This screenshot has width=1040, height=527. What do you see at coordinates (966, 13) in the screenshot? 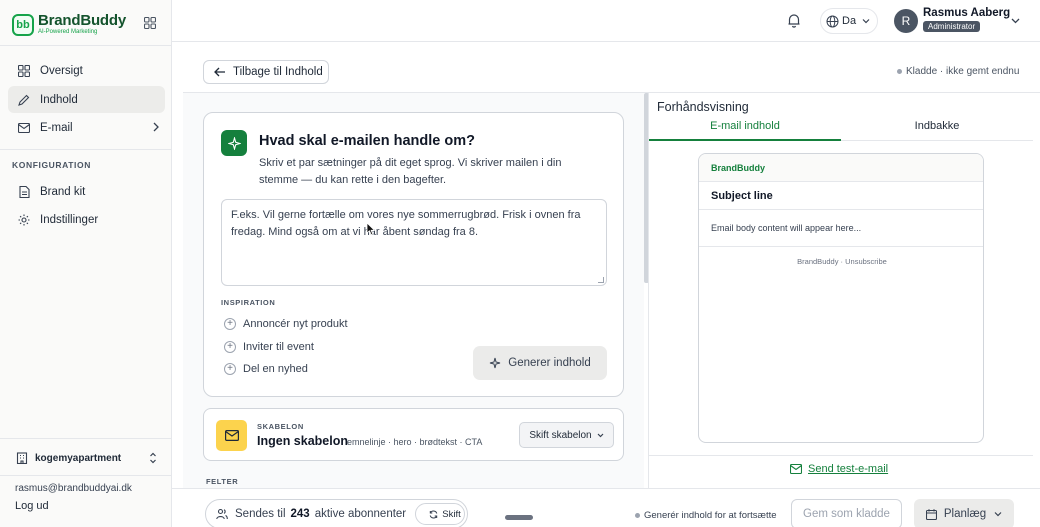
I see `user-name: Rasmus Aaberg` at bounding box center [966, 13].